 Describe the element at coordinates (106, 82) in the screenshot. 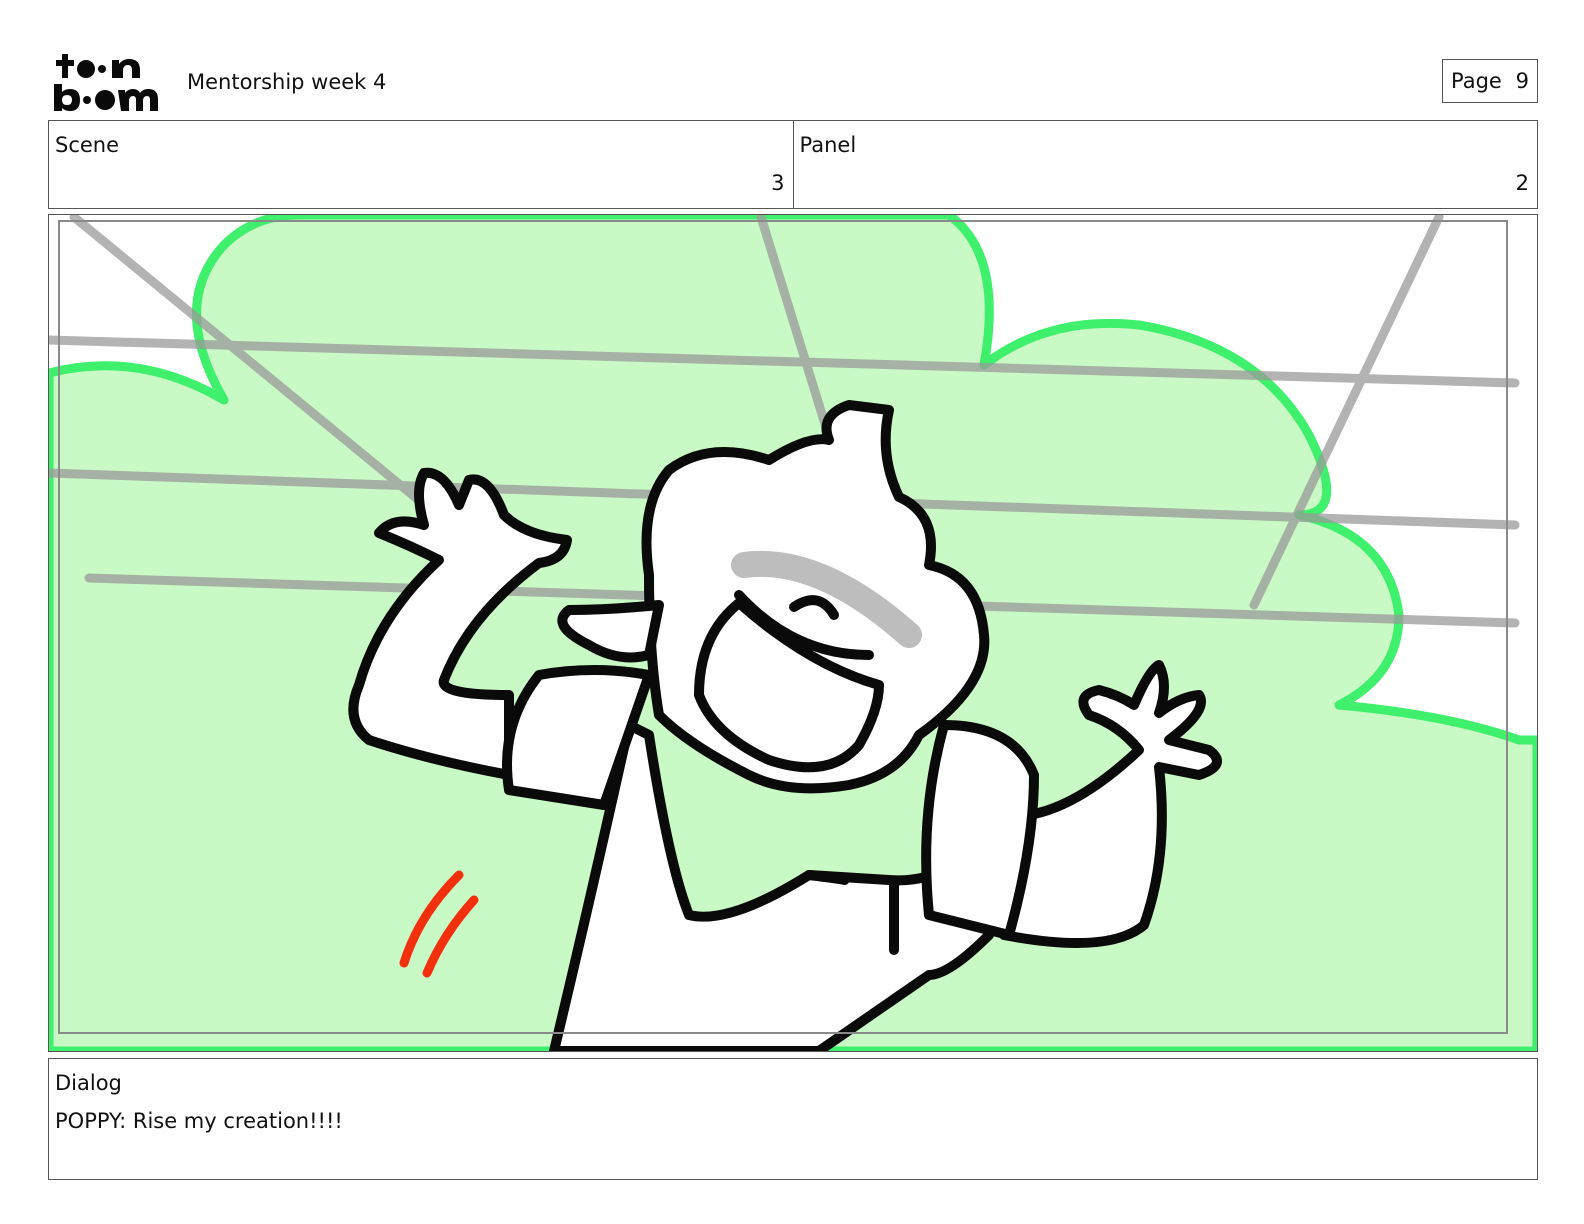

I see `toon-boom-logo` at that location.